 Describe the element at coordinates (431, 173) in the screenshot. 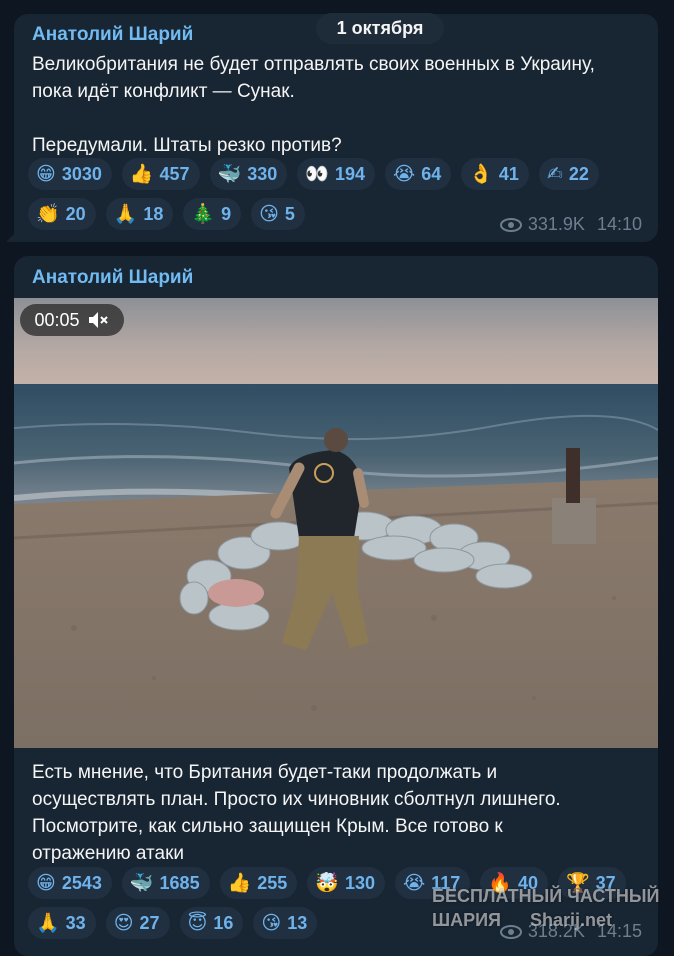

I see `reaction-count: 64` at that location.